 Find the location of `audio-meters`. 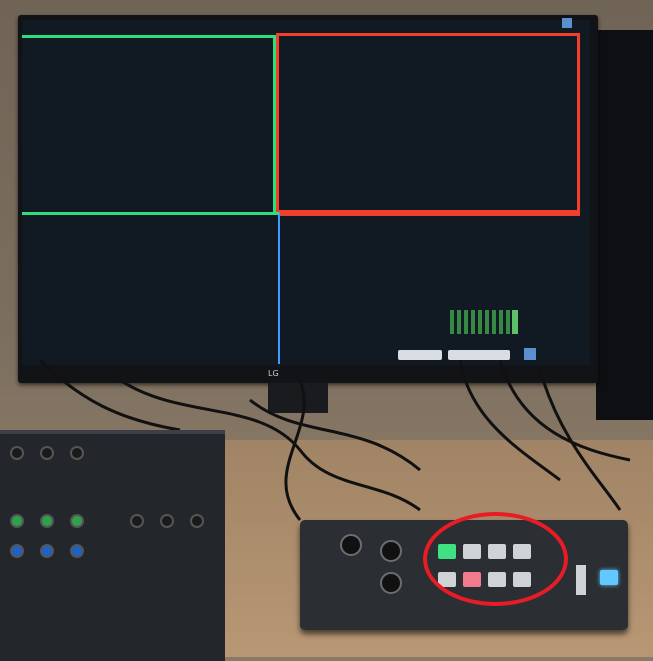

audio-meters is located at coordinates (485, 322).